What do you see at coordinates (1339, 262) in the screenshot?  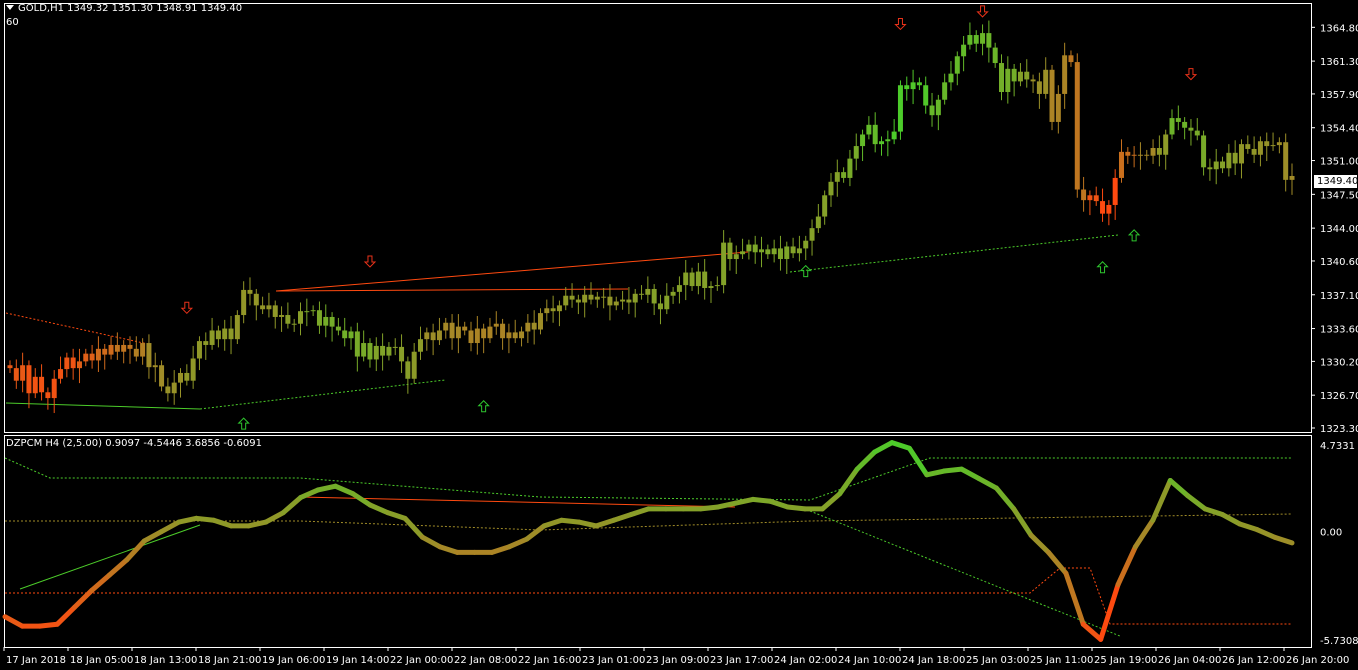 I see `price-axis-label: 1340.60` at bounding box center [1339, 262].